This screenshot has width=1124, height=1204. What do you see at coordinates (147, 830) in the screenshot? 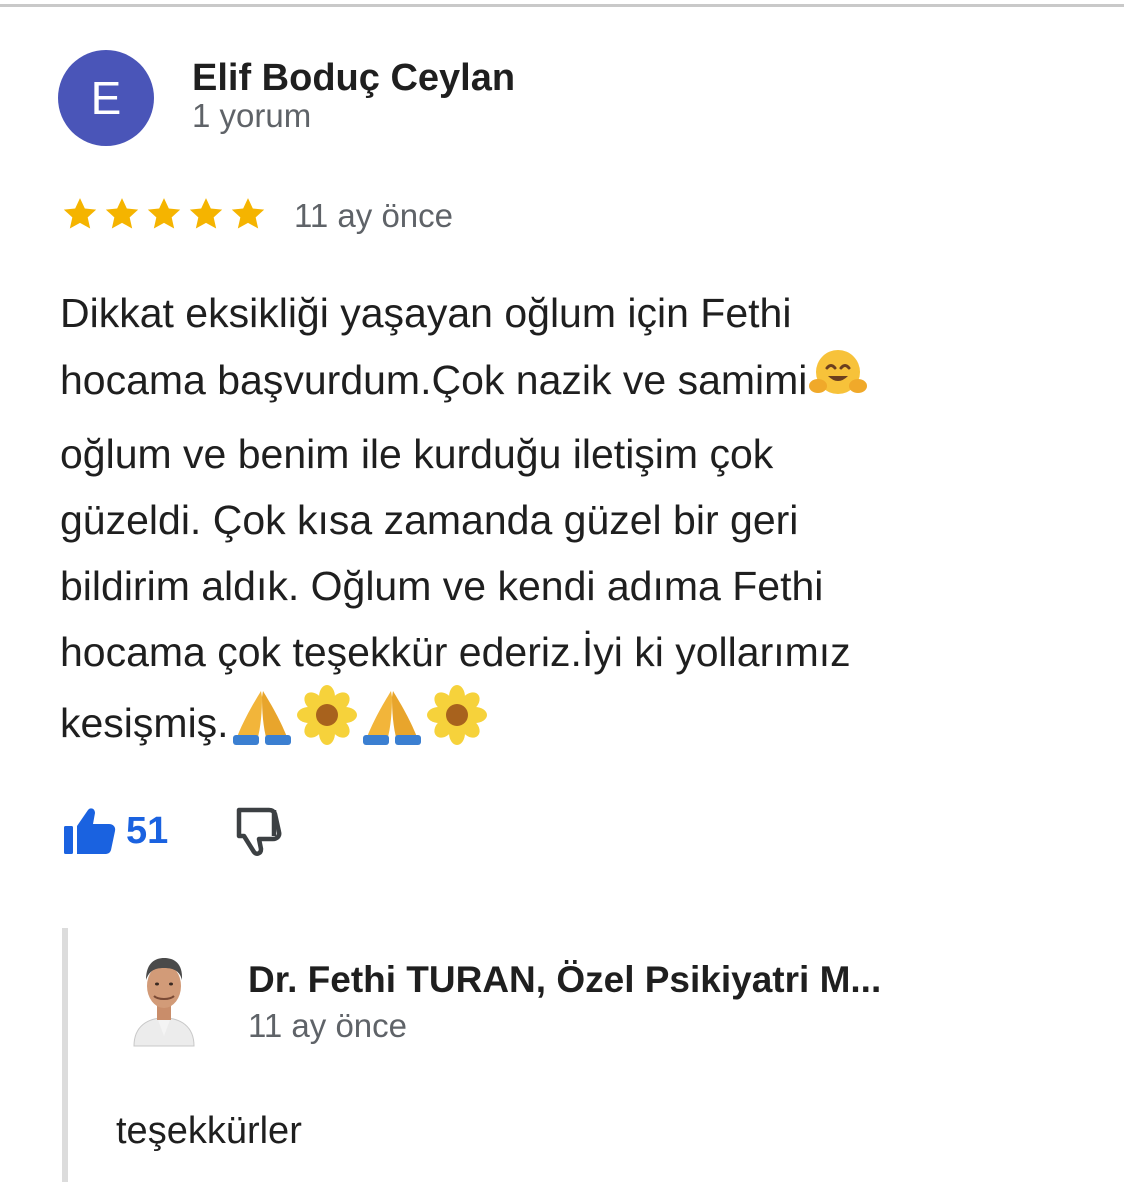
I see `like-count: 51` at bounding box center [147, 830].